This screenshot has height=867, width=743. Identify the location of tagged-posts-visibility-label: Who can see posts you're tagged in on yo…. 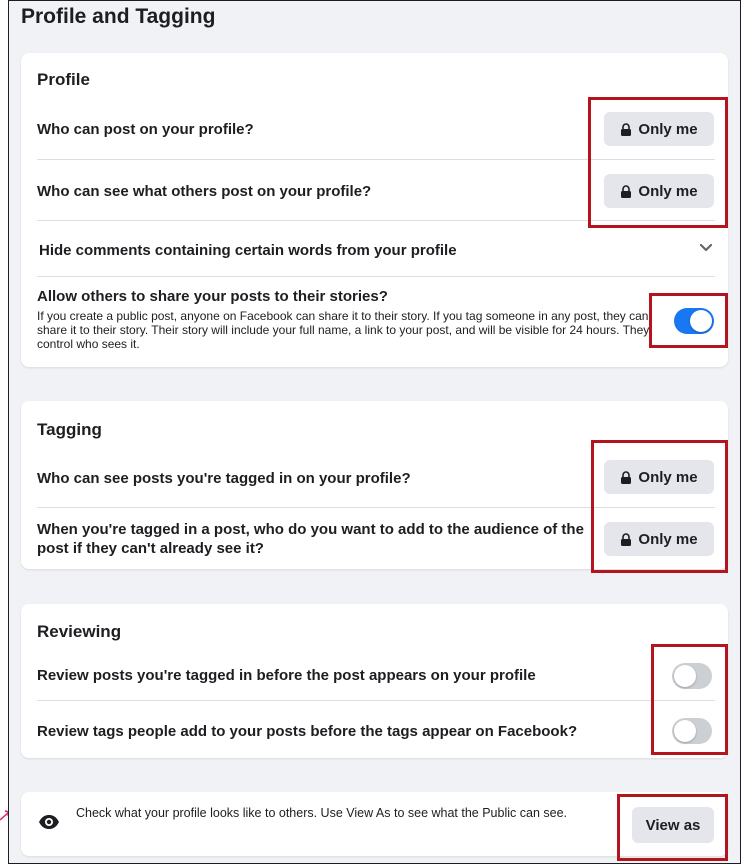
(224, 478).